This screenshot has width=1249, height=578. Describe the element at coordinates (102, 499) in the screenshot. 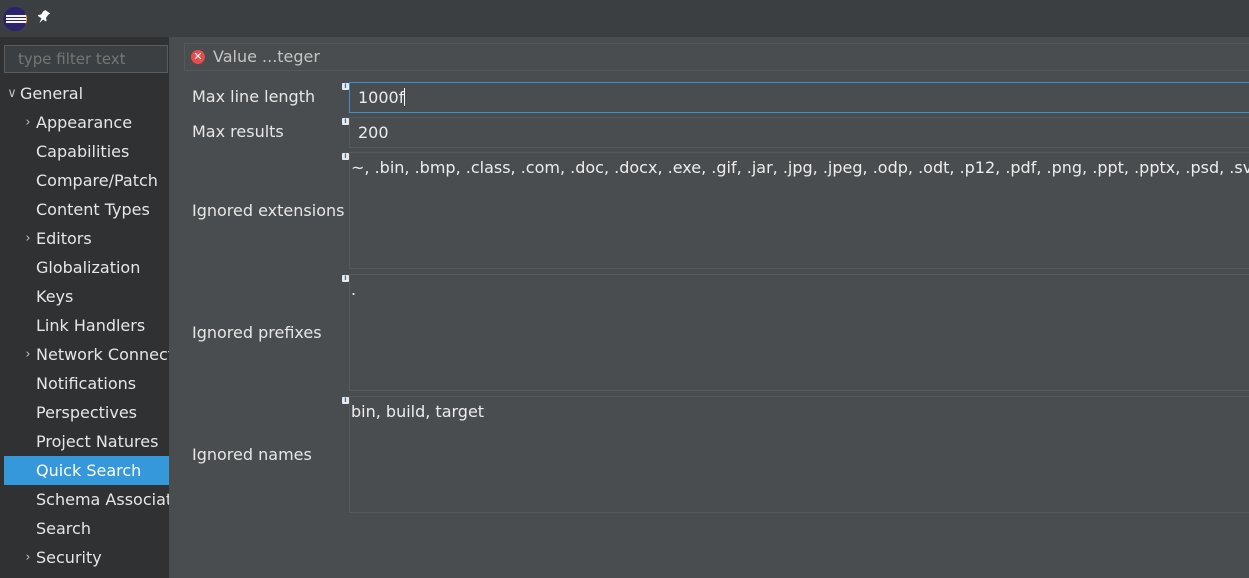

I see `tree-item-label: Schema Associati` at that location.